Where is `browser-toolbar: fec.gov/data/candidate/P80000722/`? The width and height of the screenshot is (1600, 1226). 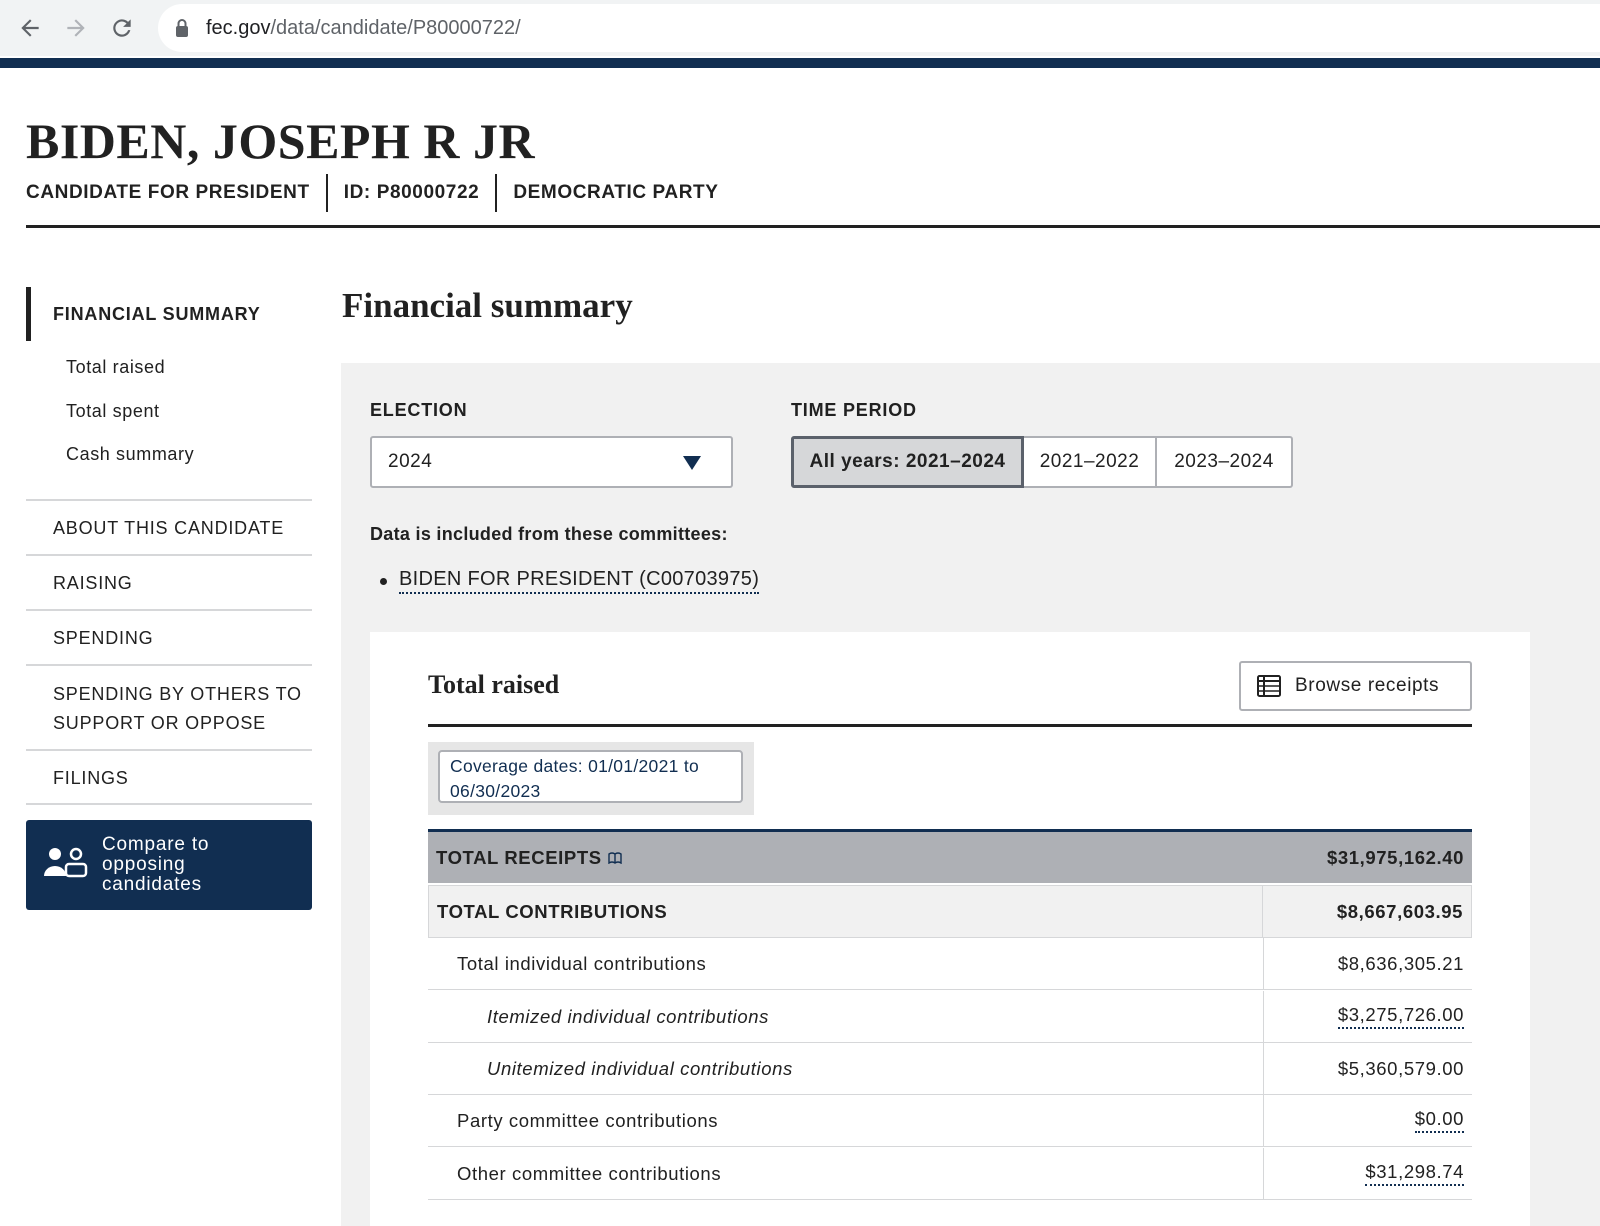
browser-toolbar: fec.gov/data/candidate/P80000722/ is located at coordinates (800, 28).